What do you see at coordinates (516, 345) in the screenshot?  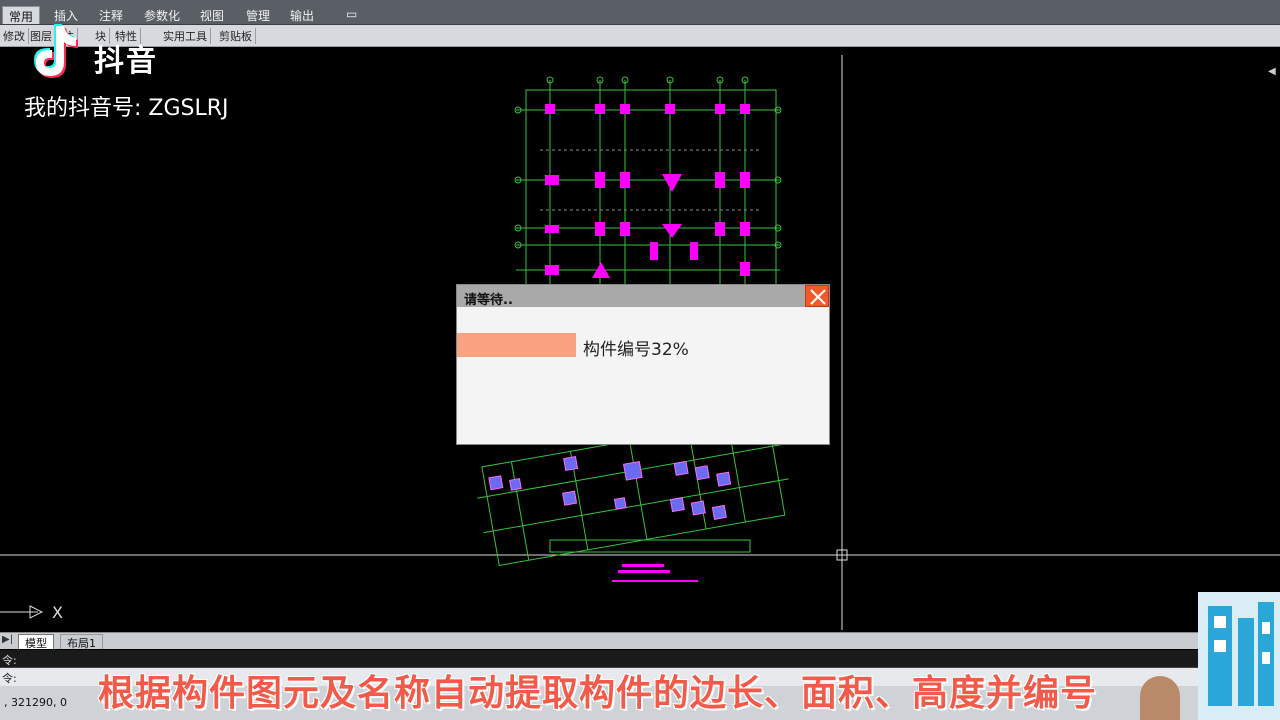 I see `progress-bar-fill` at bounding box center [516, 345].